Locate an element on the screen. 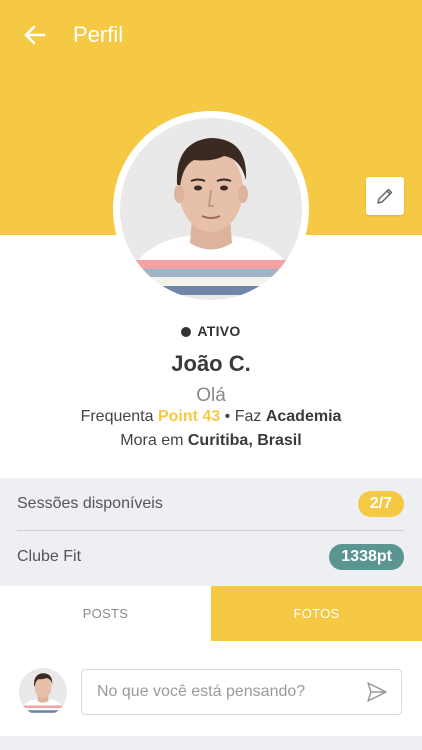  does-prefix: Faz is located at coordinates (248, 416).